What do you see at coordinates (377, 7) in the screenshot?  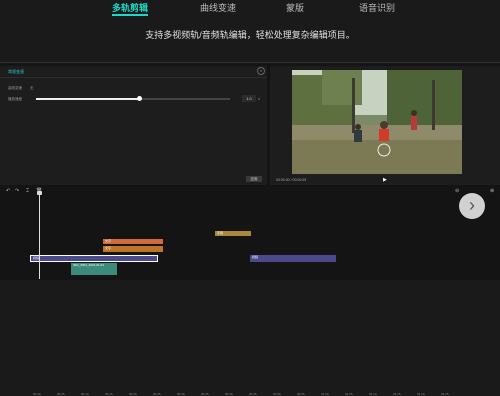 I see `tab-speech-recognition: 语音识别` at bounding box center [377, 7].